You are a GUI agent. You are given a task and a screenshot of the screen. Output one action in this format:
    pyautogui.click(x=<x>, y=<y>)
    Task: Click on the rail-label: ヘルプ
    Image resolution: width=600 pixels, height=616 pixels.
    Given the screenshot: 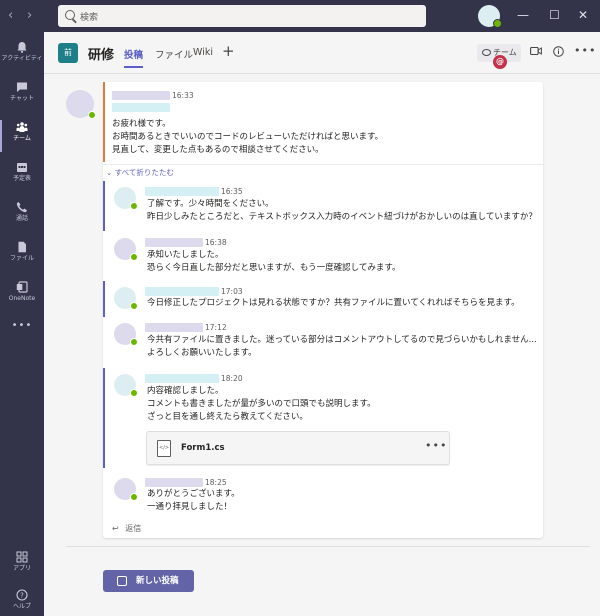 What is the action you would take?
    pyautogui.click(x=21, y=606)
    